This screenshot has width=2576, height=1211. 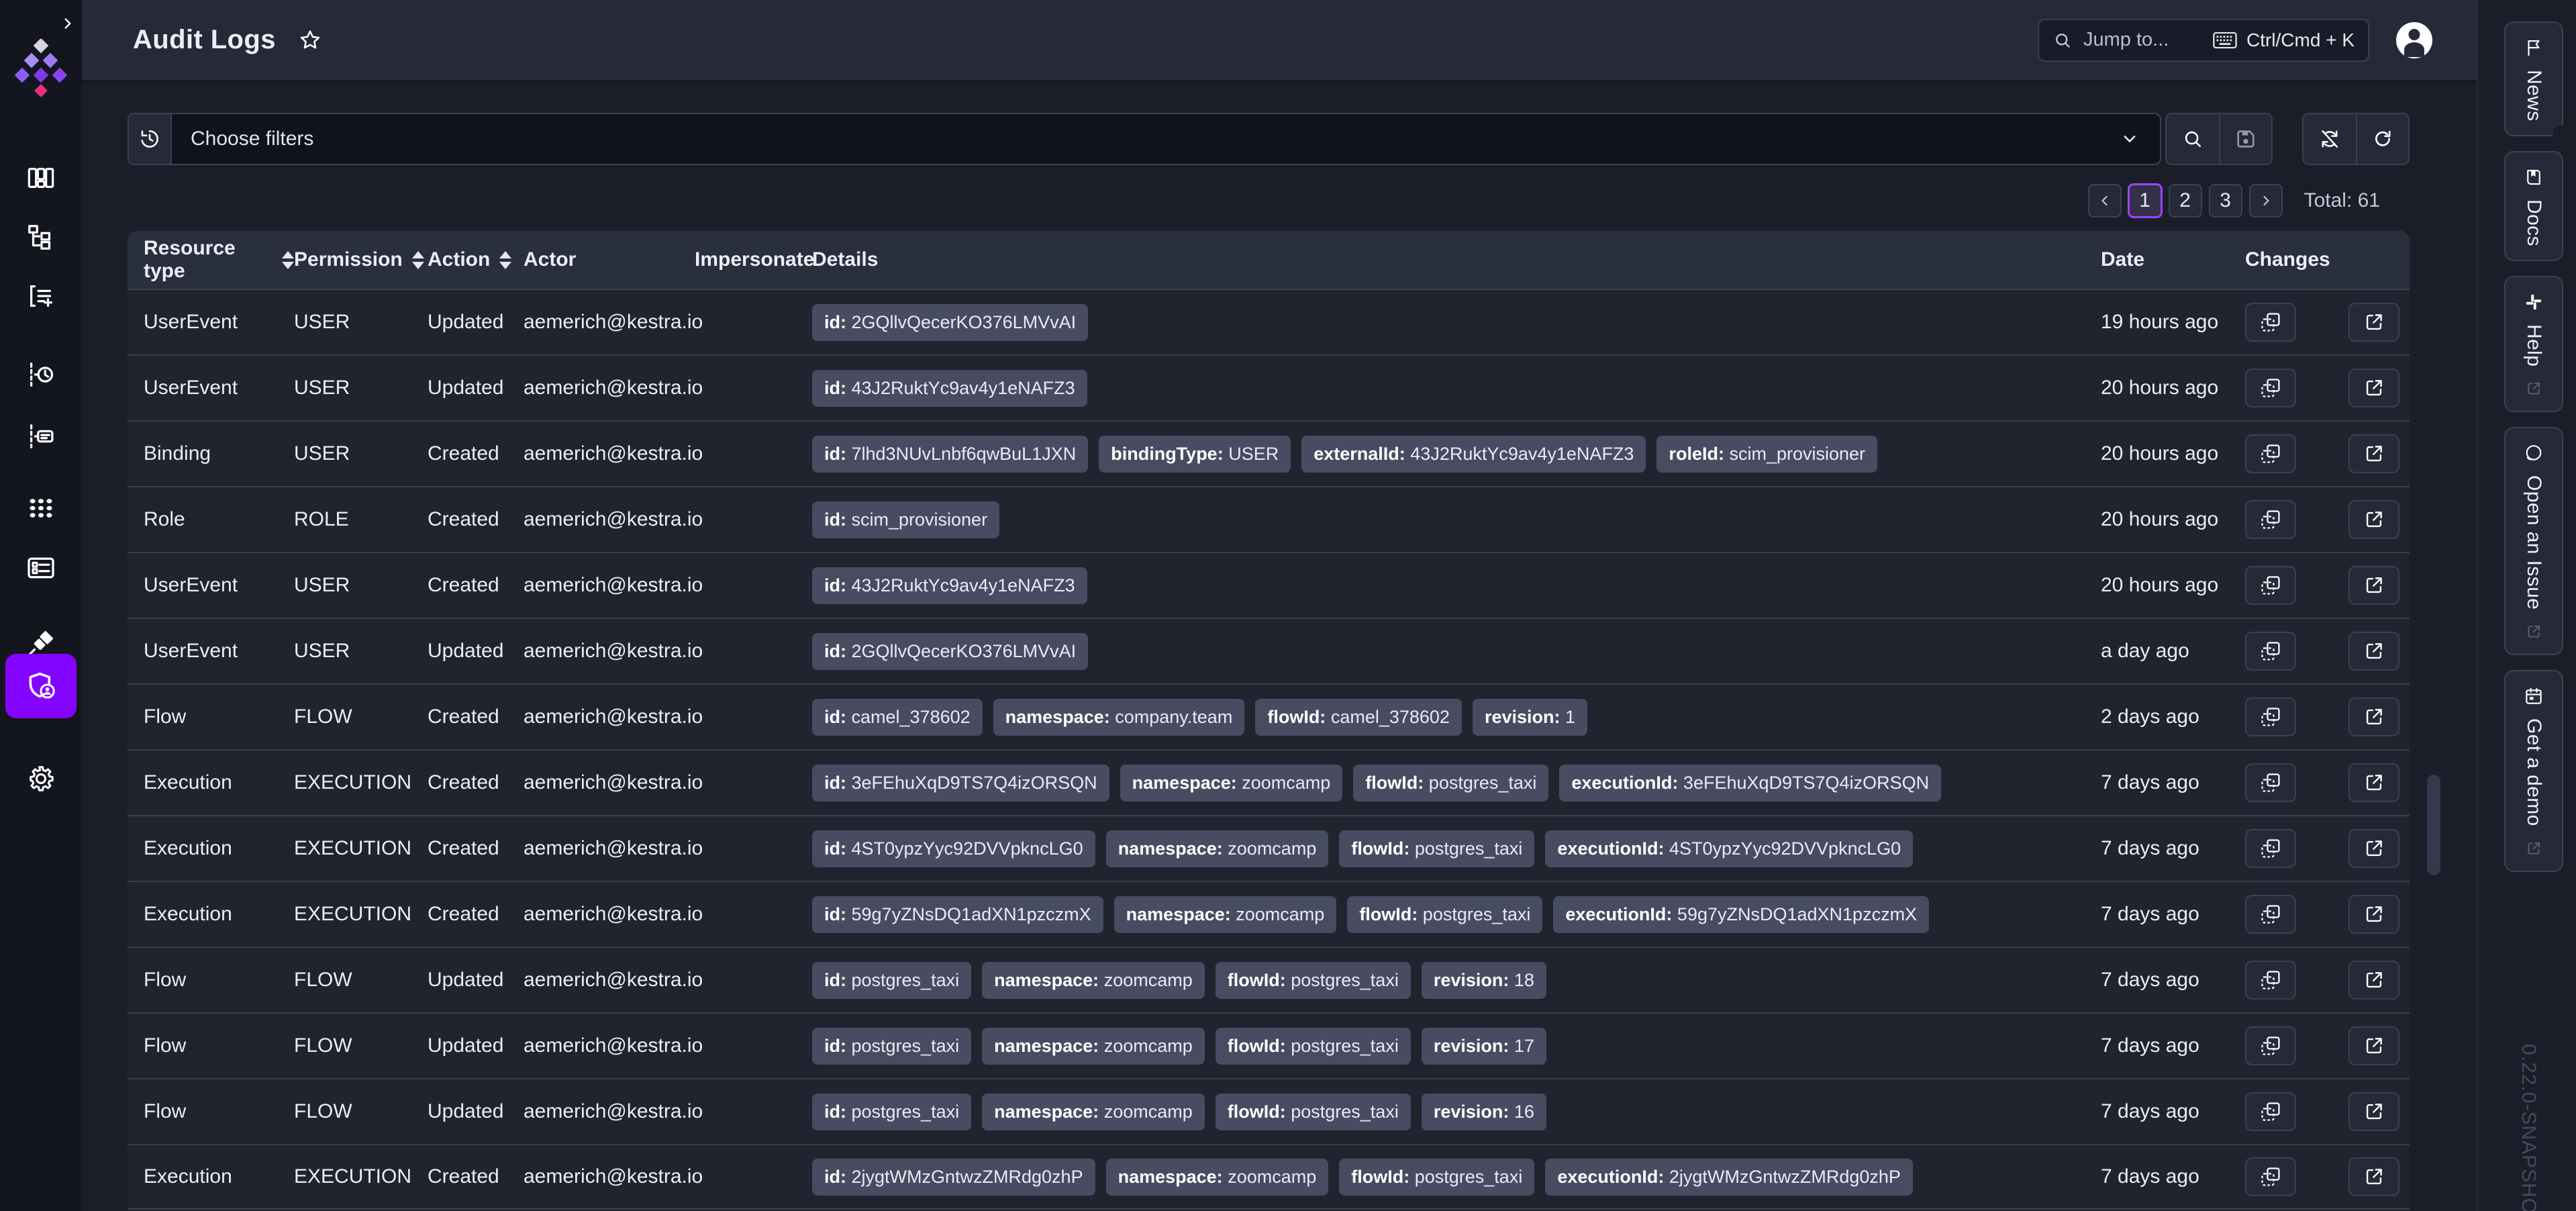 I want to click on apps-icon, so click(x=41, y=508).